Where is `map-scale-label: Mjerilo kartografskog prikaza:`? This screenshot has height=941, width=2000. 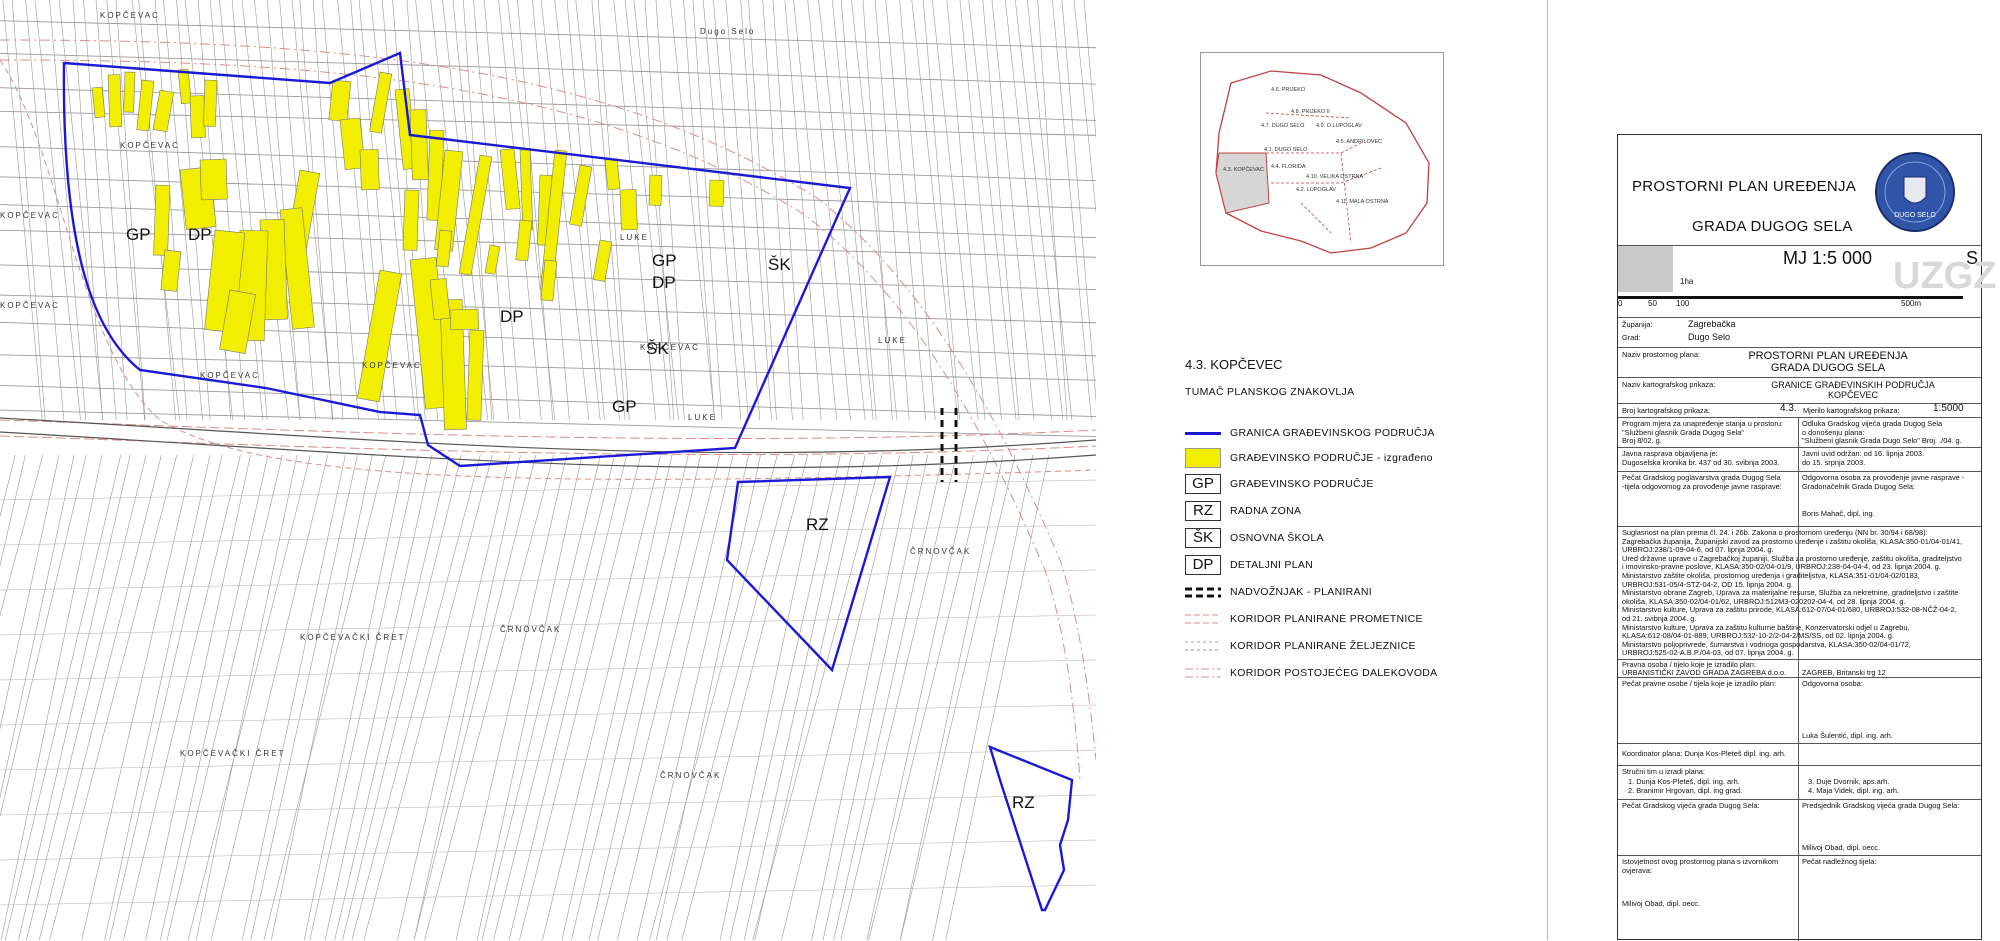 map-scale-label: Mjerilo kartografskog prikaza: is located at coordinates (1851, 410).